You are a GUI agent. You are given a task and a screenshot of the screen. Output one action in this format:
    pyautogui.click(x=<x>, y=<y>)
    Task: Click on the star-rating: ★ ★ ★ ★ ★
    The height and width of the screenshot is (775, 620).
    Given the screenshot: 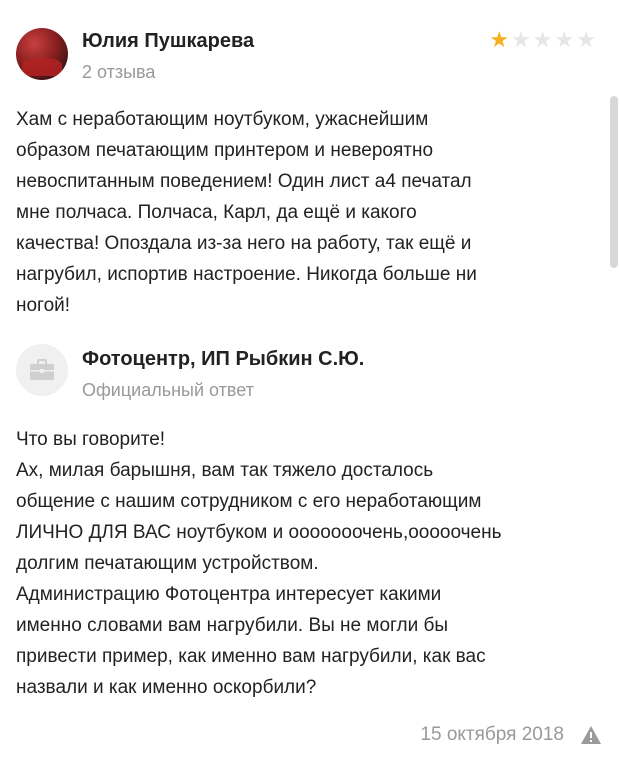 What is the action you would take?
    pyautogui.click(x=542, y=40)
    